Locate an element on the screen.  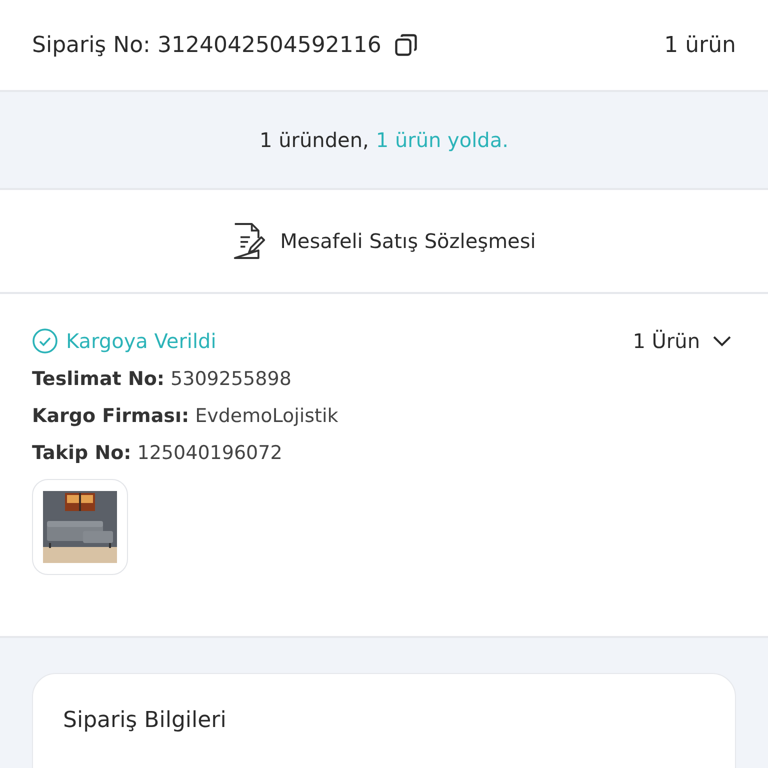
detail-label: Teslimat No: is located at coordinates (98, 379).